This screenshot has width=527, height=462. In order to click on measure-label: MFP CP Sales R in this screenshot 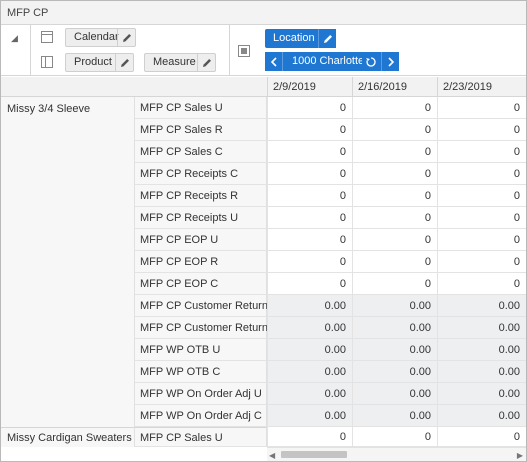, I will do `click(201, 130)`.